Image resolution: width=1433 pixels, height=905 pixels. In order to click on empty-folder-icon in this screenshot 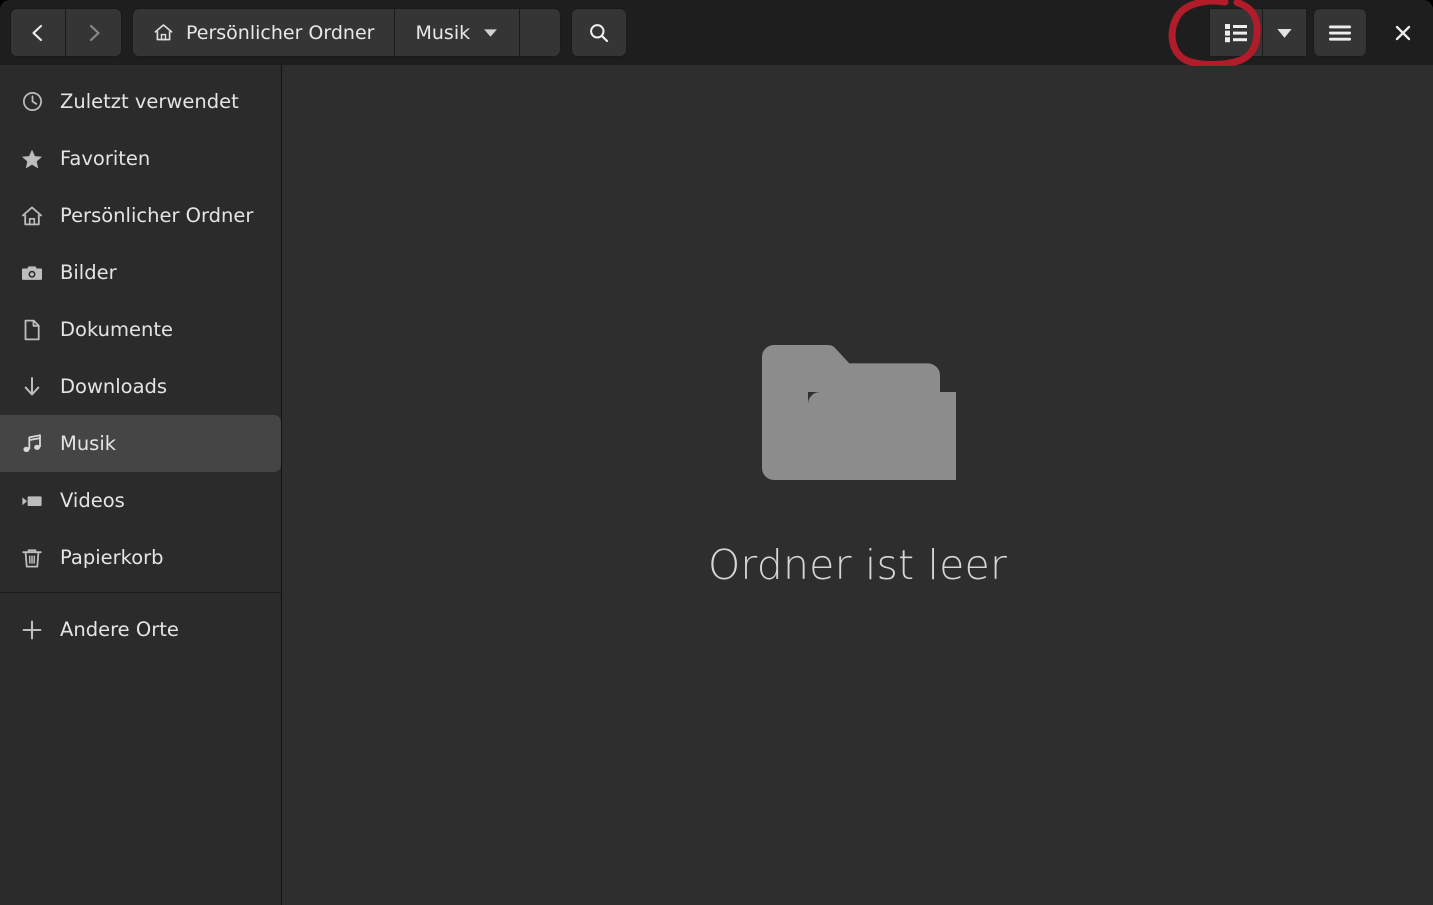, I will do `click(858, 412)`.